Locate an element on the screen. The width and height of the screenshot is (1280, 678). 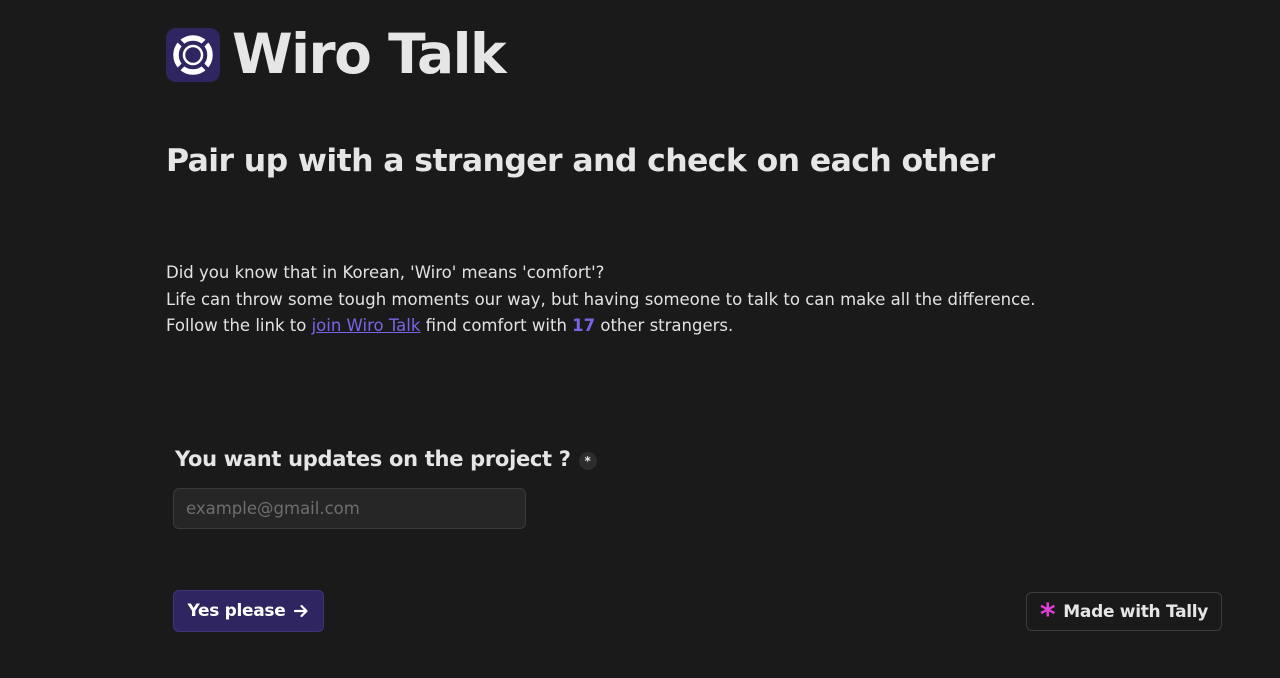
logo is located at coordinates (193, 54).